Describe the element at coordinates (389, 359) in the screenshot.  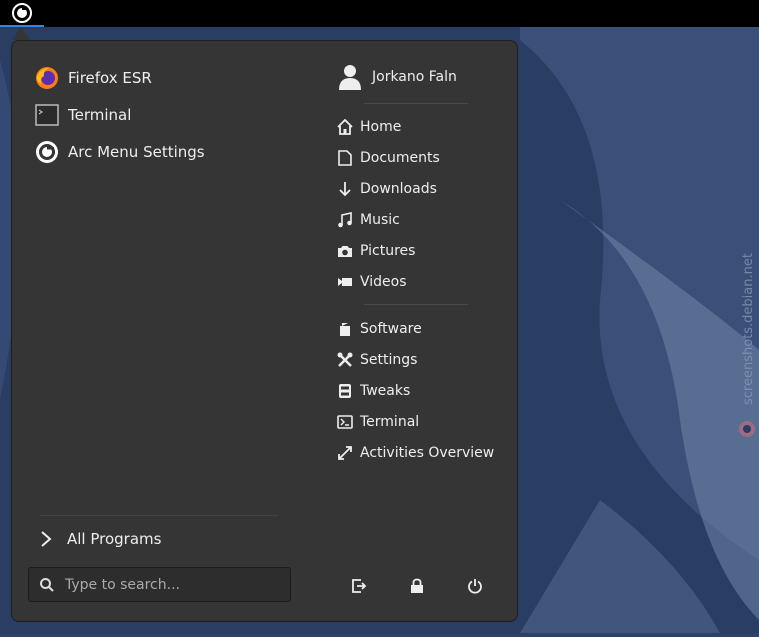
I see `system-label: Settings` at that location.